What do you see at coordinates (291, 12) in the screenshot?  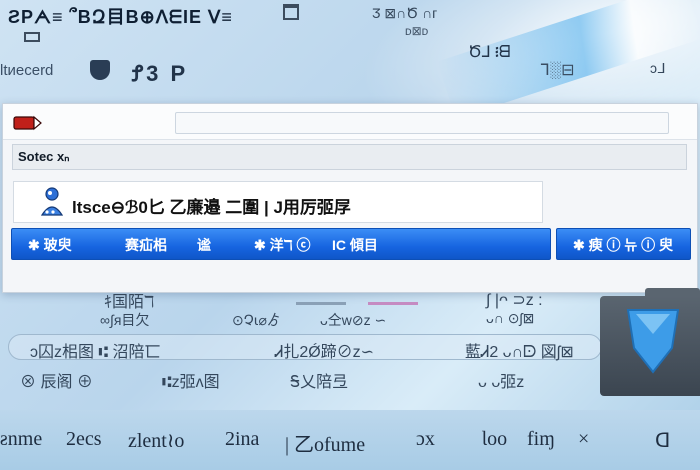 I see `window-pane-icon` at bounding box center [291, 12].